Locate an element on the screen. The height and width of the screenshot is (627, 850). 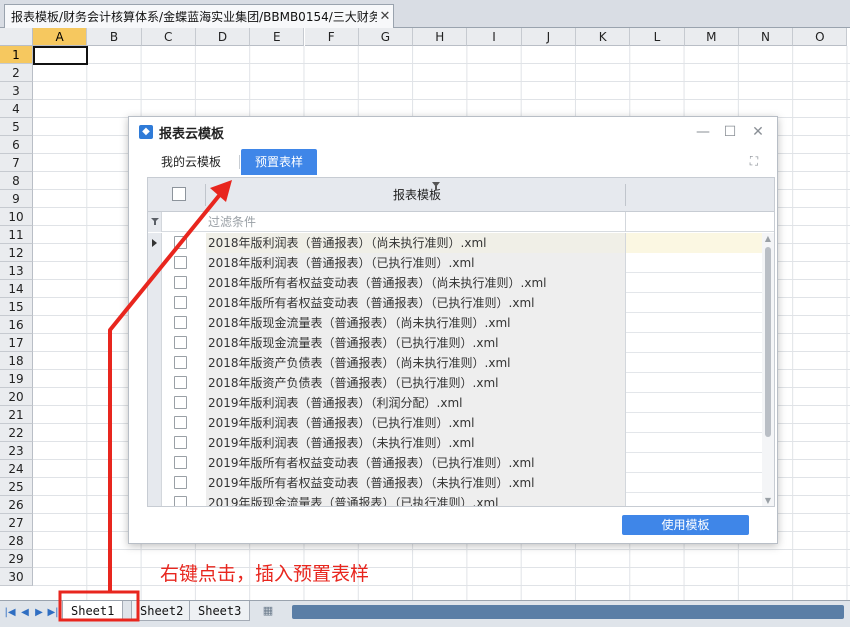
row-header-21: 21 is located at coordinates (16, 415).